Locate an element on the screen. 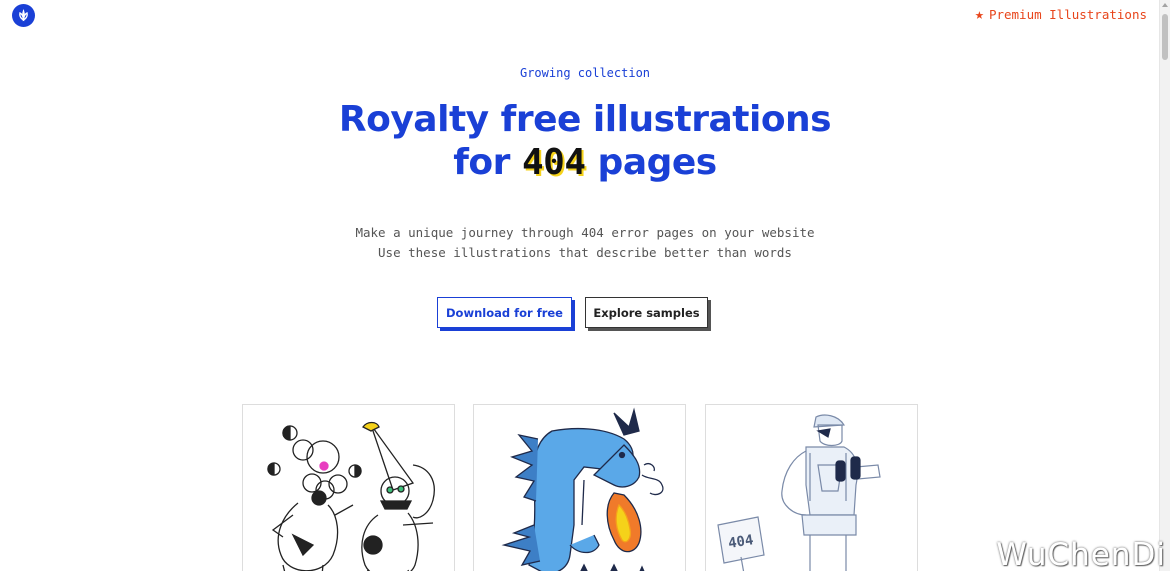 The height and width of the screenshot is (571, 1170). scrollbar-thumb is located at coordinates (1165, 37).